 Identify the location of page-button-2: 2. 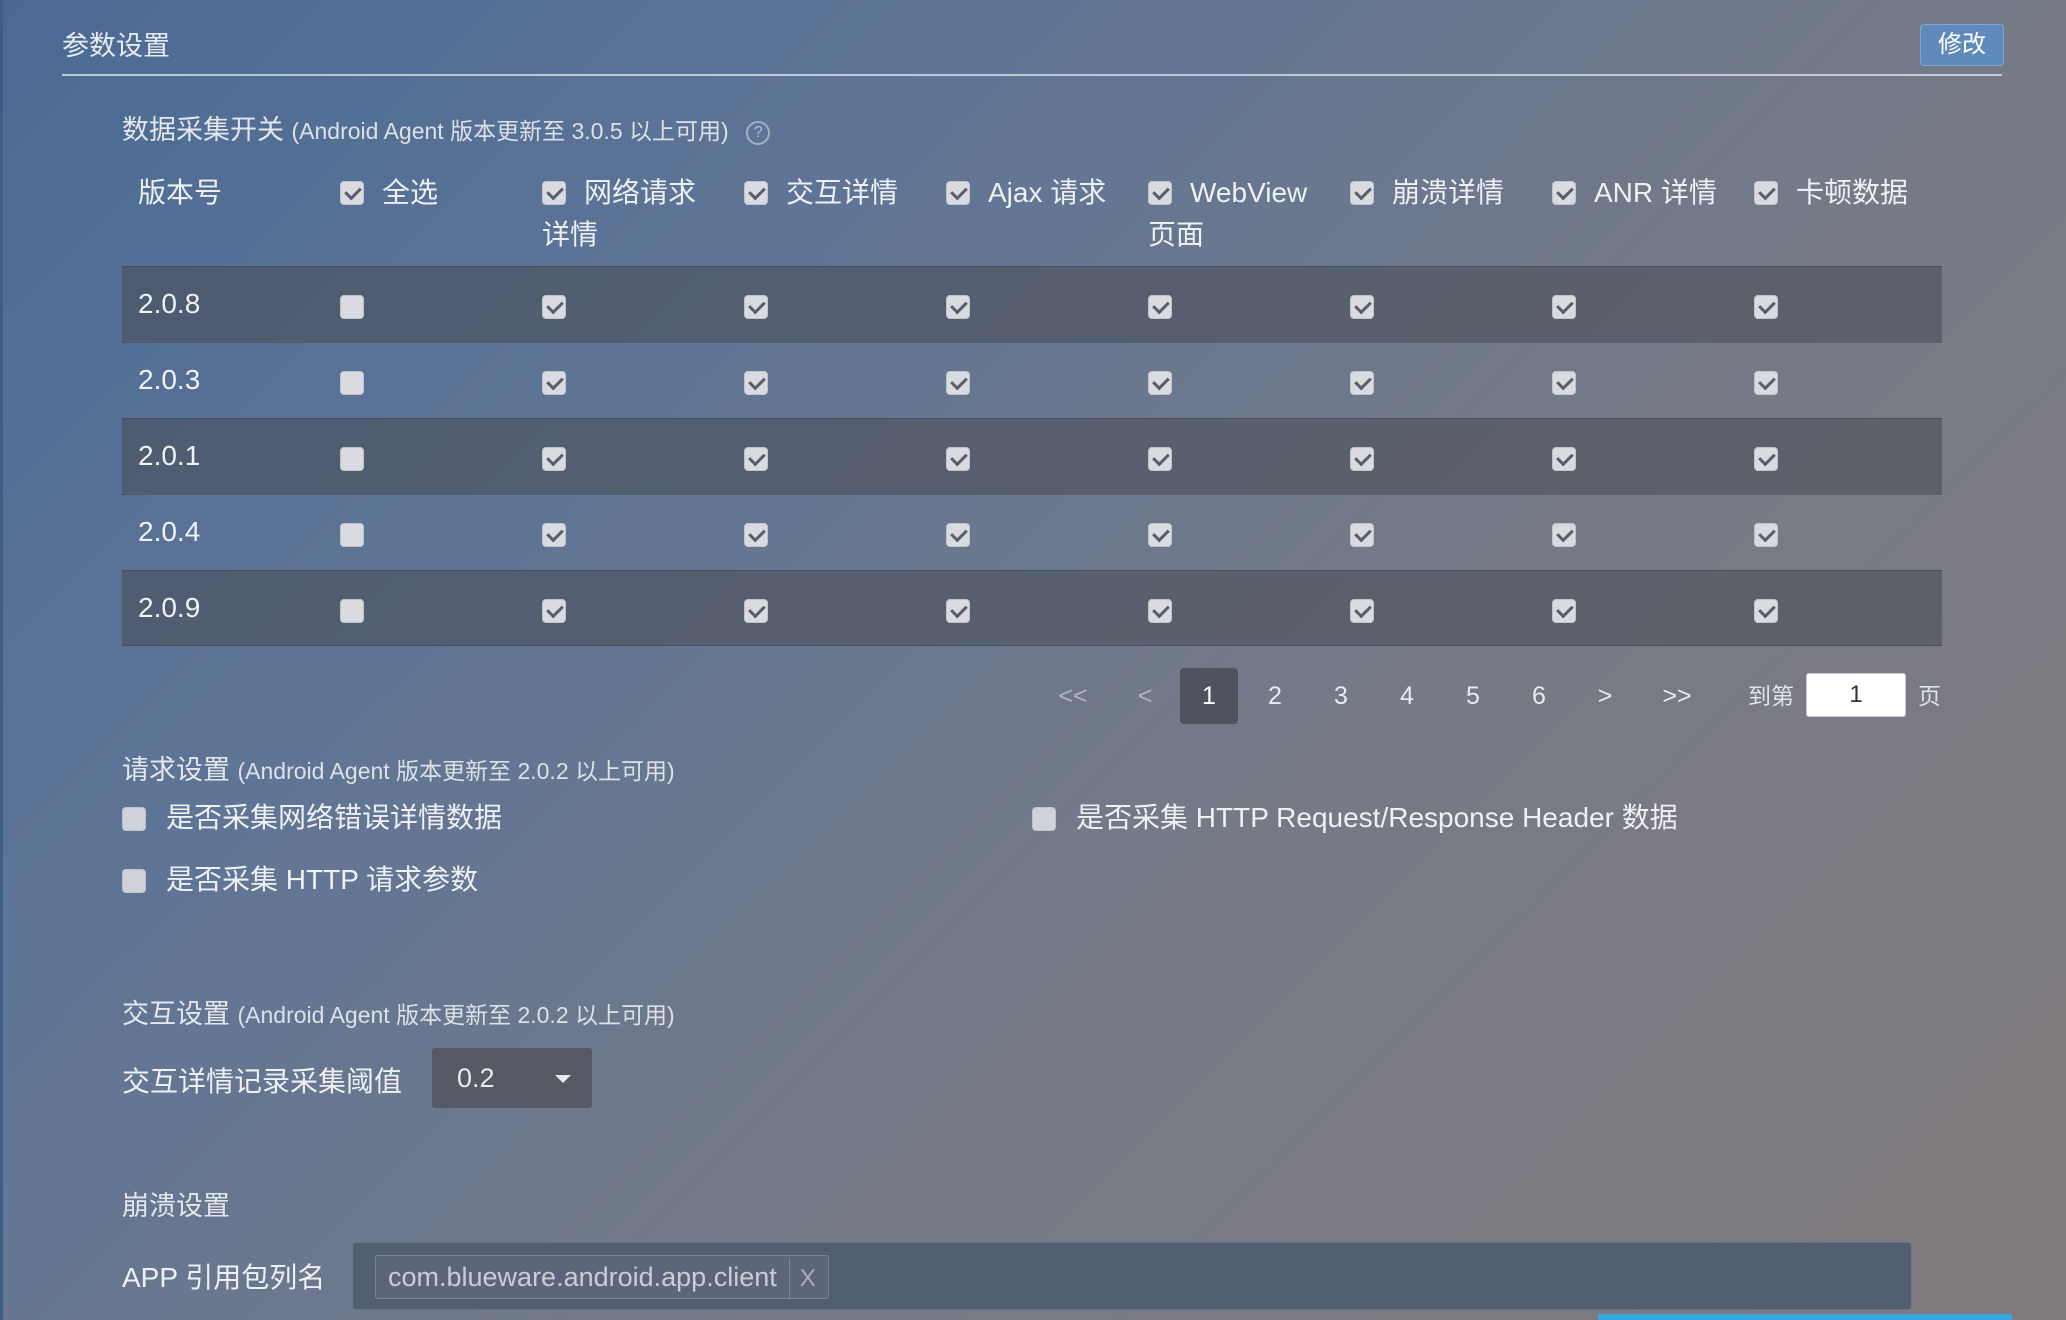
(1275, 696).